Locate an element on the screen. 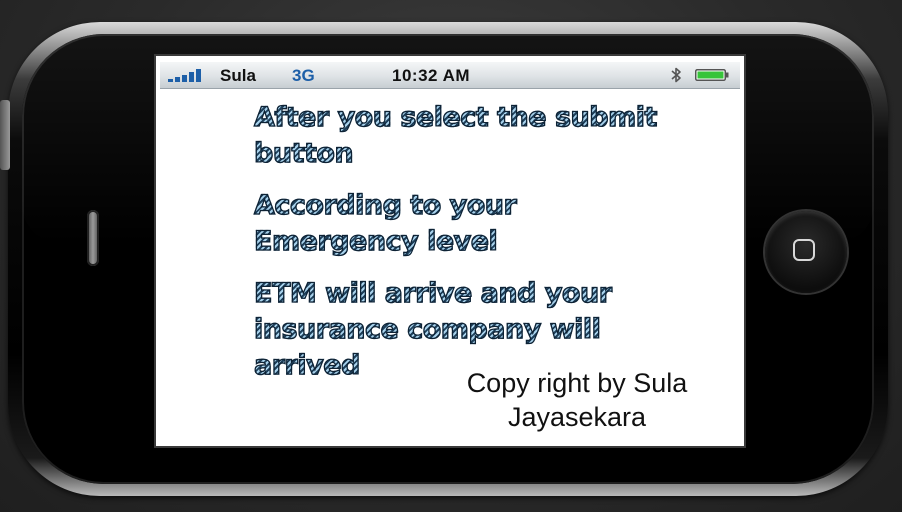  side-volume-button is located at coordinates (5, 135).